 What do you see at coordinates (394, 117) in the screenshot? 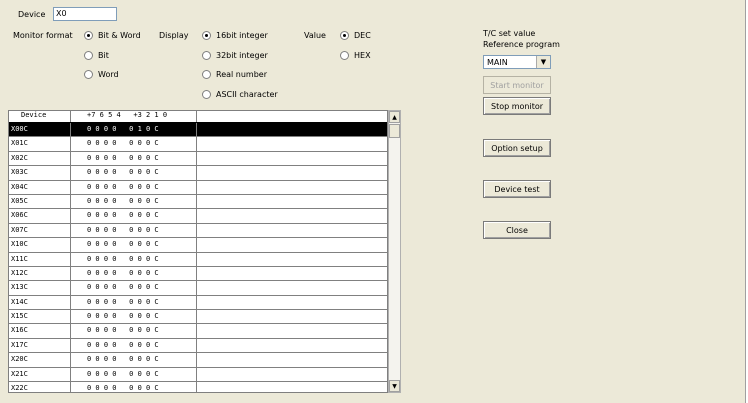
I see `scroll-up-icon: ▲` at bounding box center [394, 117].